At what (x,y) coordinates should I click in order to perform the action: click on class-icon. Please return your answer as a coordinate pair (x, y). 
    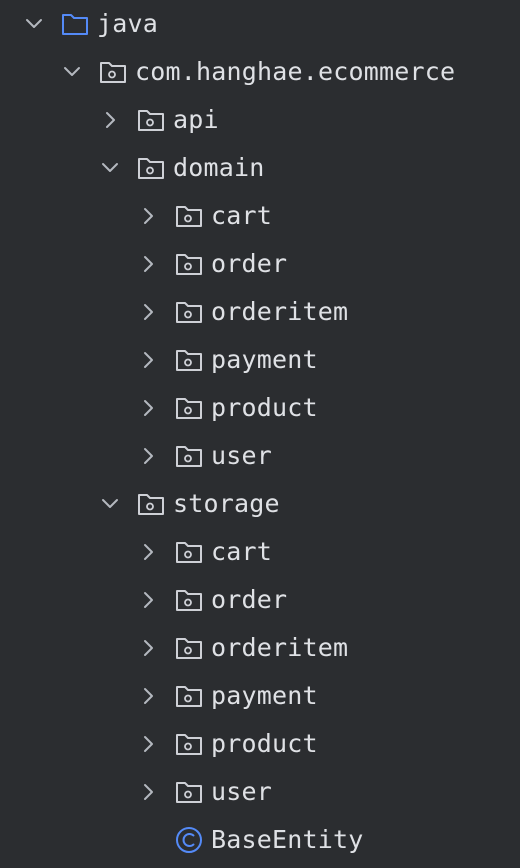
    Looking at the image, I should click on (189, 840).